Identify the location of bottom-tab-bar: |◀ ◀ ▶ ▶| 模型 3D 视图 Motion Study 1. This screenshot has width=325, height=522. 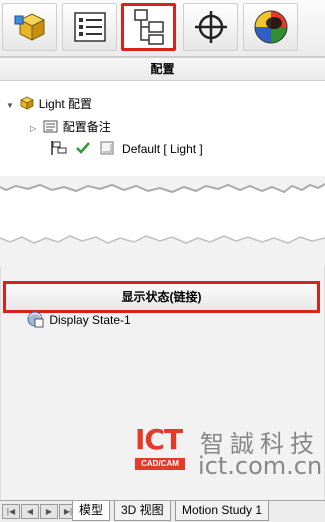
(162, 511).